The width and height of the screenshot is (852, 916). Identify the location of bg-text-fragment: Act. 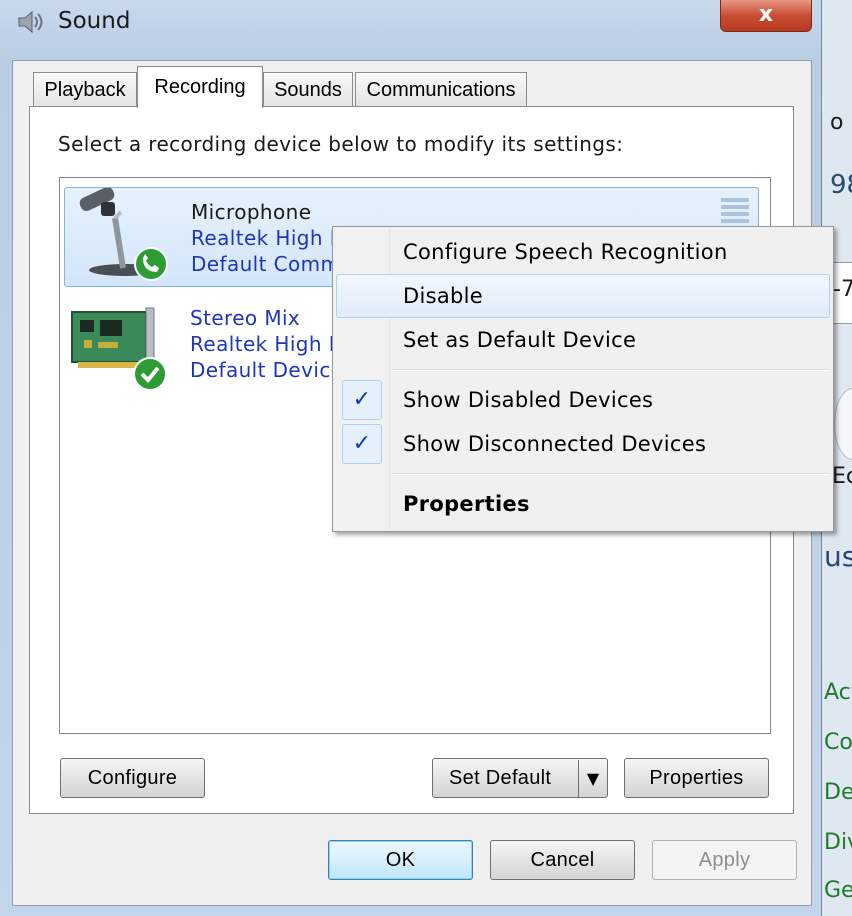
(838, 692).